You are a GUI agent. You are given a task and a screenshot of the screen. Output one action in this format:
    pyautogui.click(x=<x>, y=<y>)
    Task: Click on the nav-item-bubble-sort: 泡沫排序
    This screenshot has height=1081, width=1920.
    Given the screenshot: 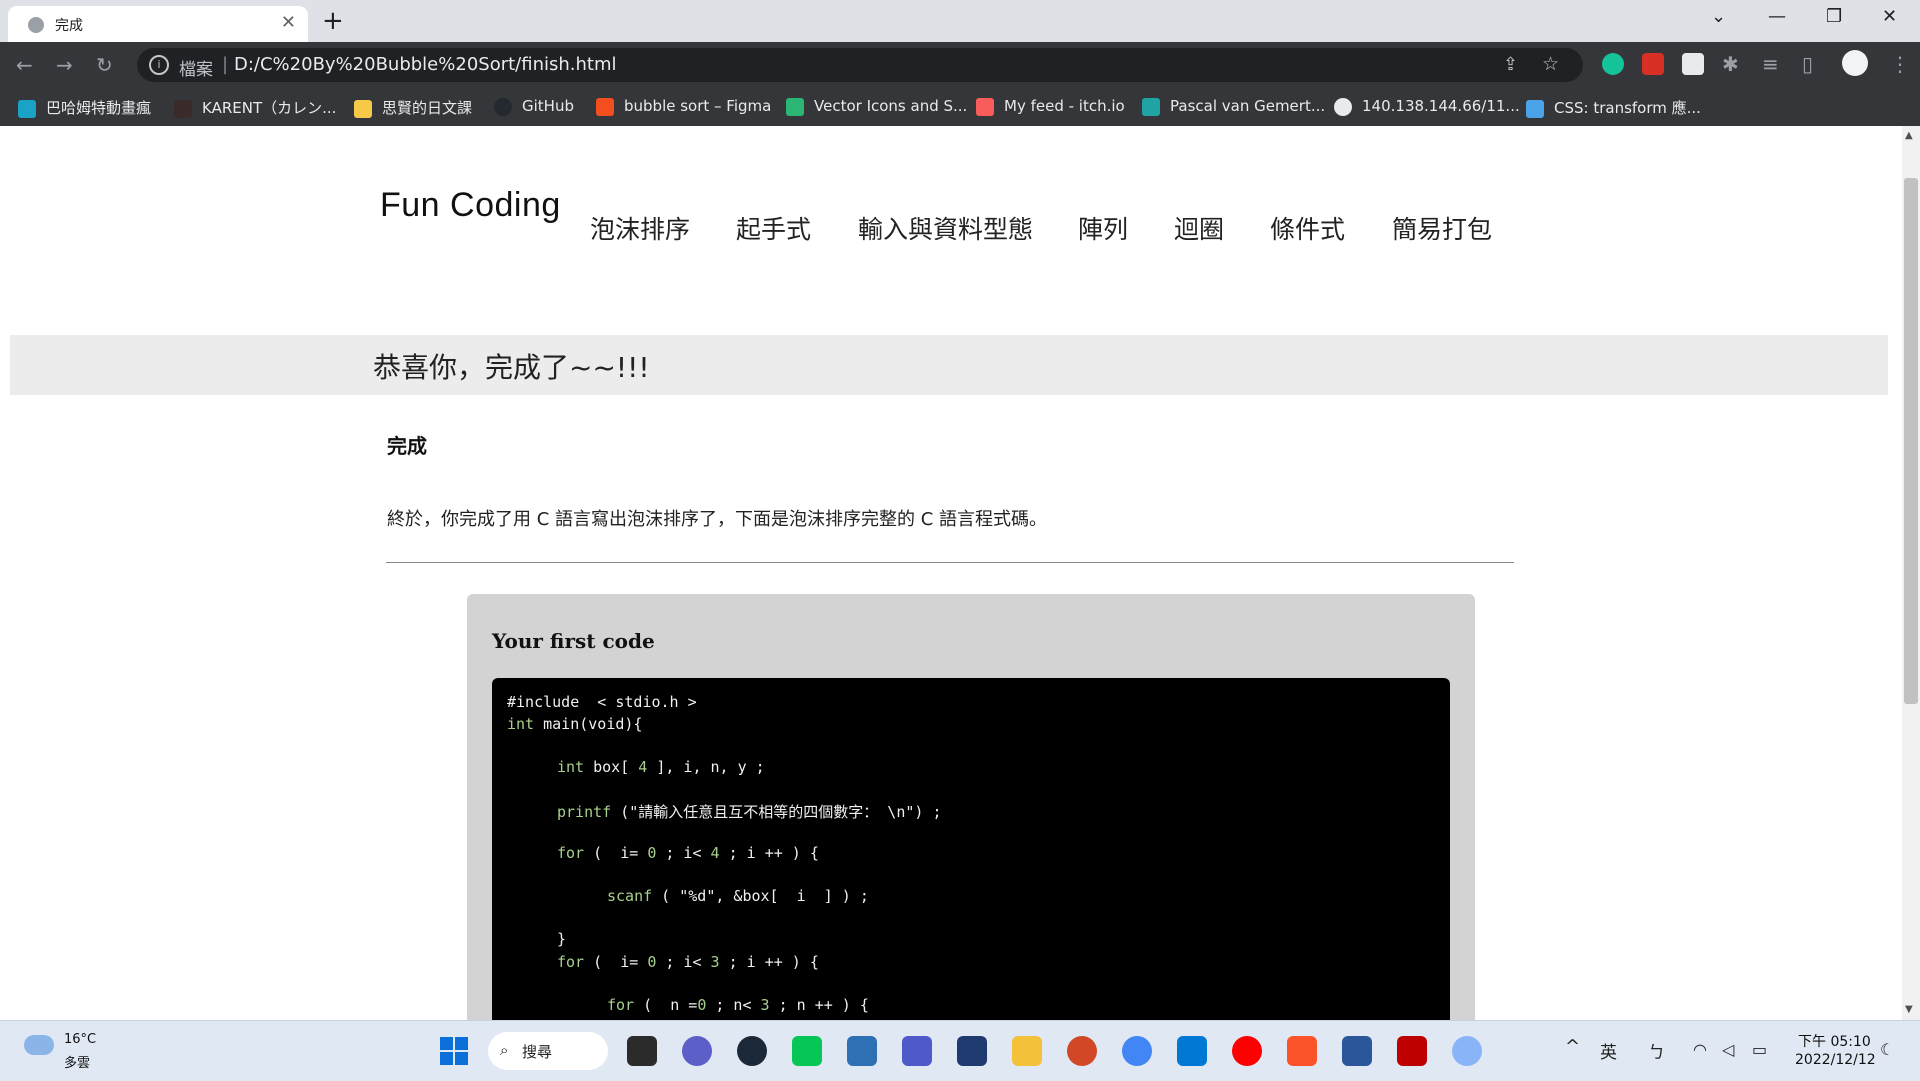 What is the action you would take?
    pyautogui.click(x=640, y=228)
    